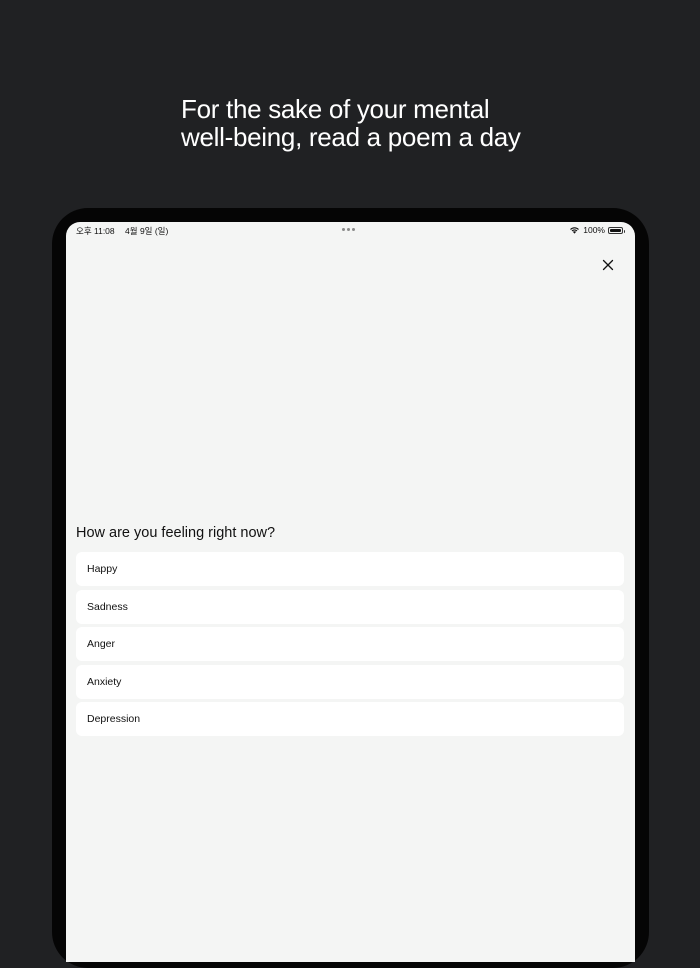 The width and height of the screenshot is (700, 968). Describe the element at coordinates (351, 137) in the screenshot. I see `headline-line-2: well-being, read a poem a day` at that location.